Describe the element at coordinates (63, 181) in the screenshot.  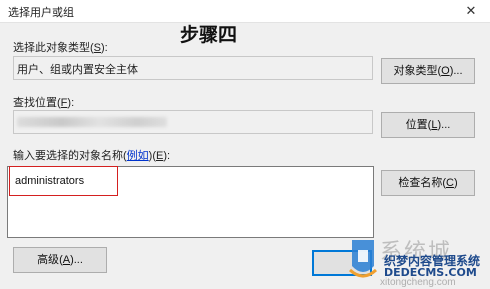
I see `highlight-annotation` at that location.